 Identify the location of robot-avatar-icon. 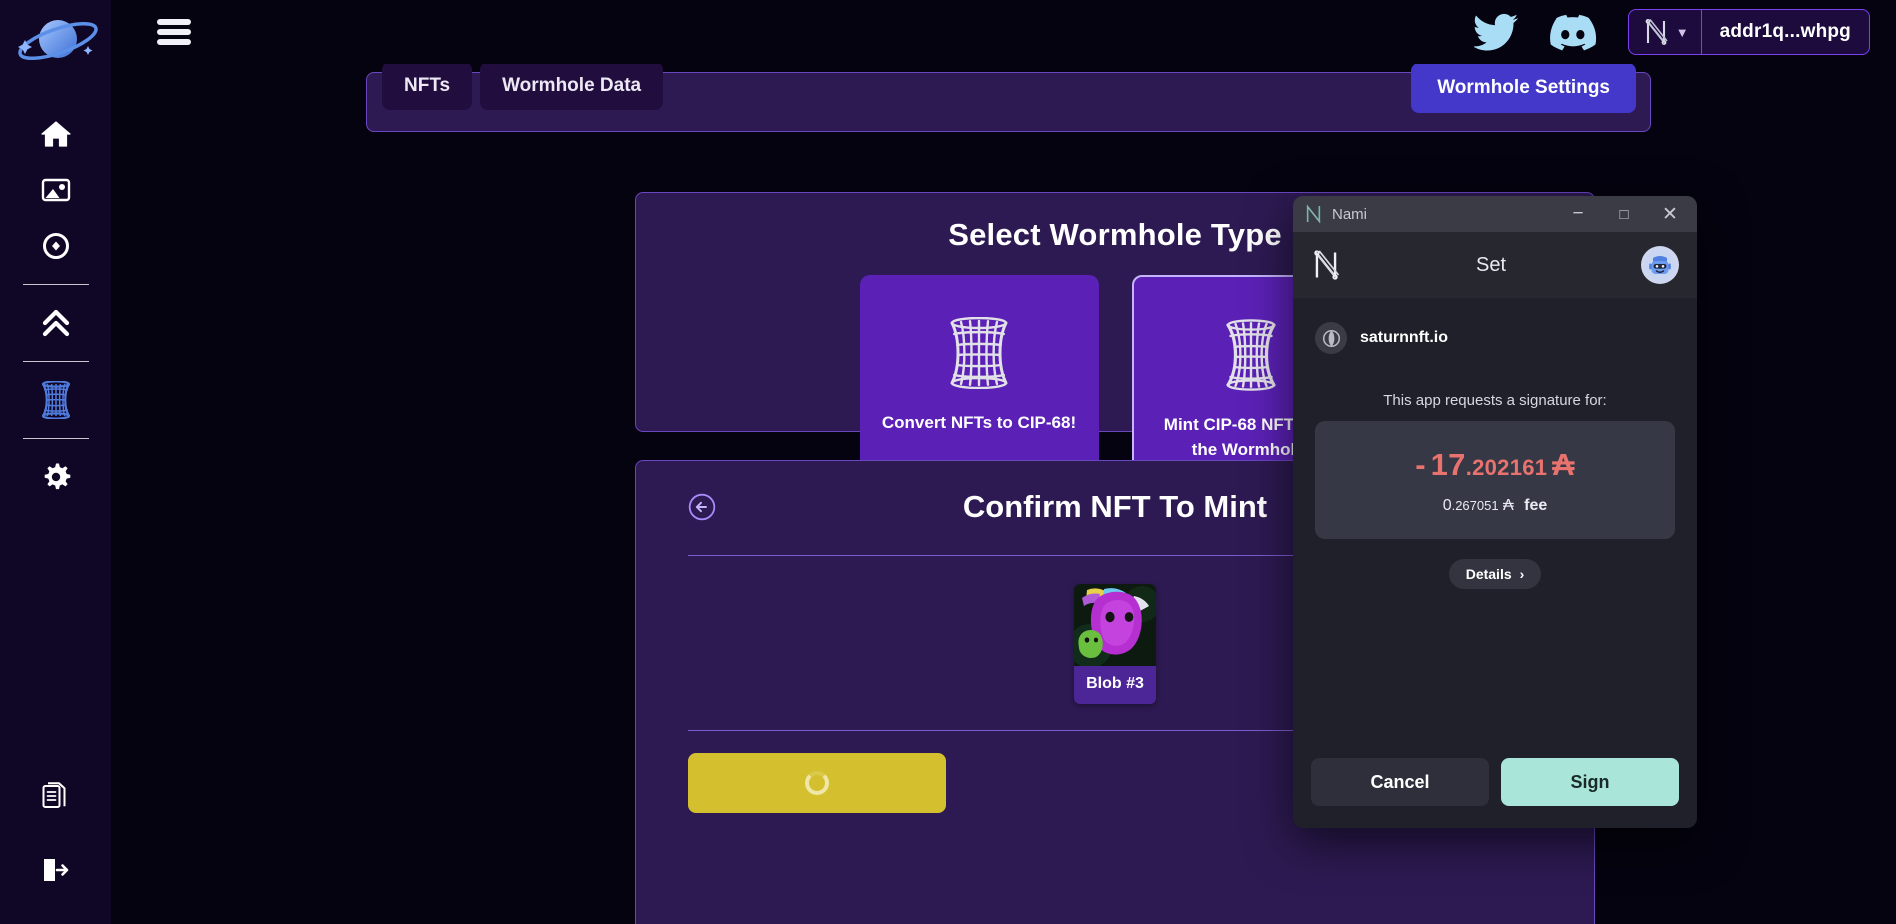
(1660, 265).